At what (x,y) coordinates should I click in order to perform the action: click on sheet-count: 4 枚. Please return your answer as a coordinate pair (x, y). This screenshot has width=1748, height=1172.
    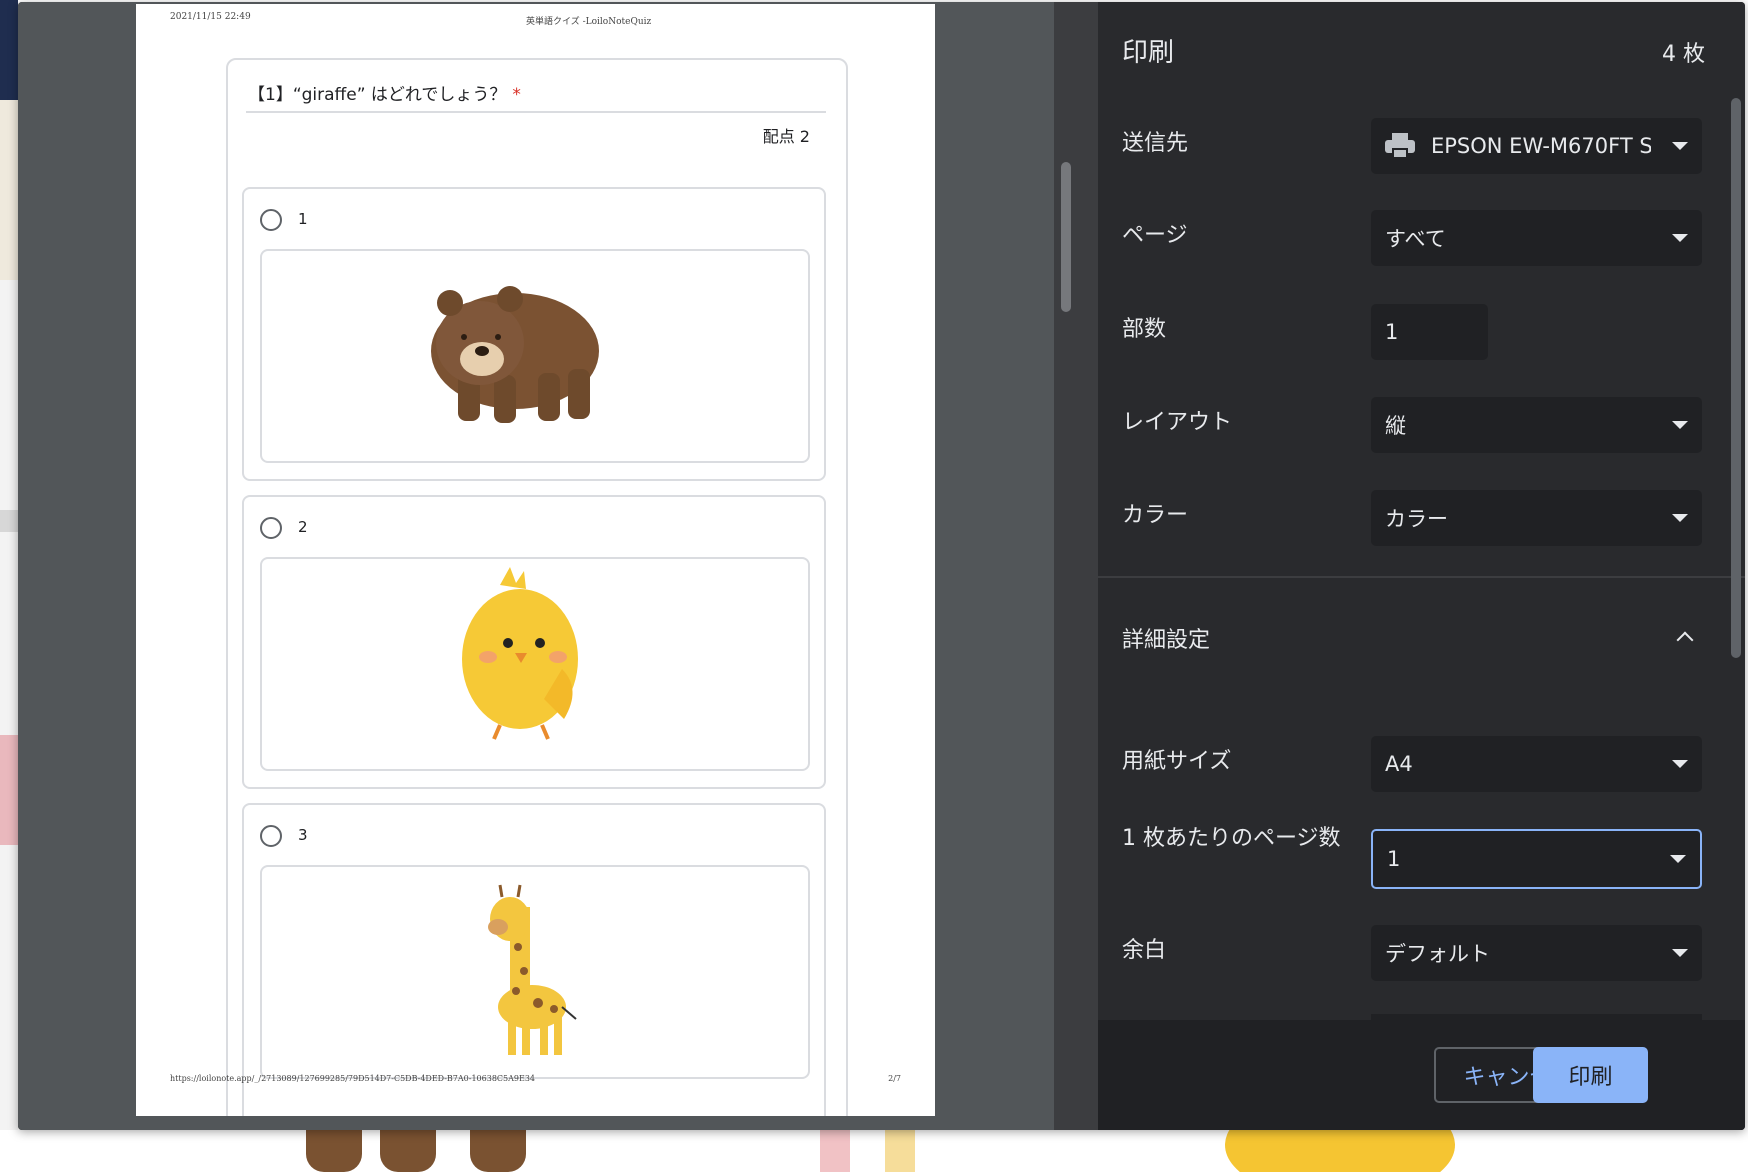
    Looking at the image, I should click on (1683, 54).